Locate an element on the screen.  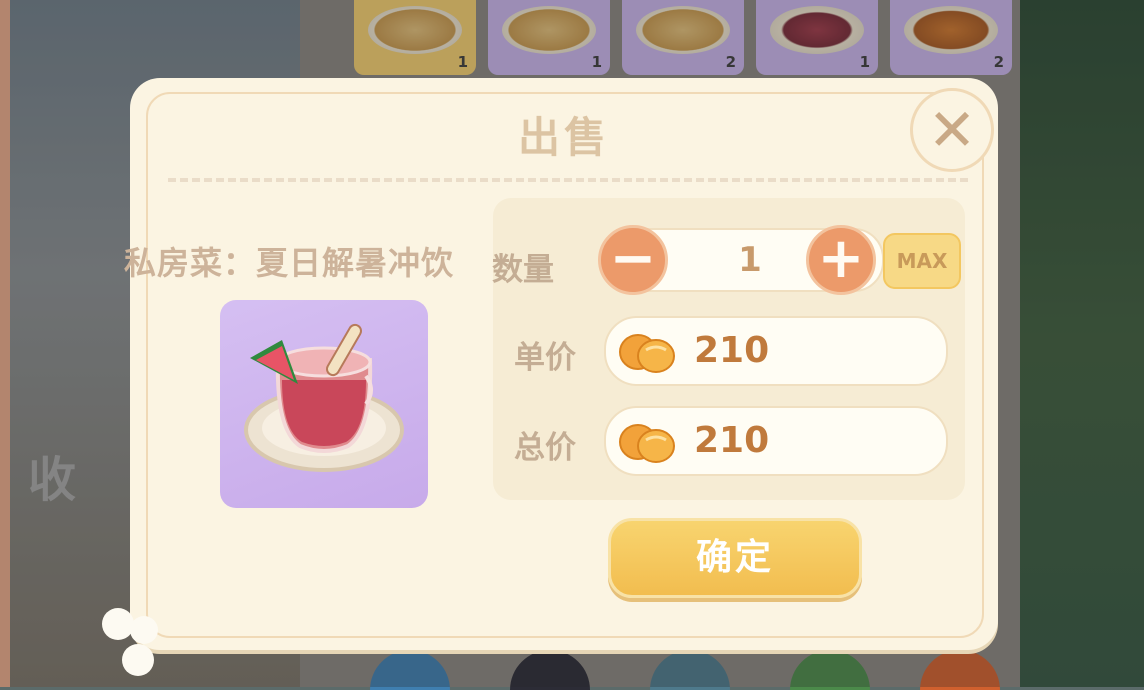
total-price-label: 总价 is located at coordinates (545, 448).